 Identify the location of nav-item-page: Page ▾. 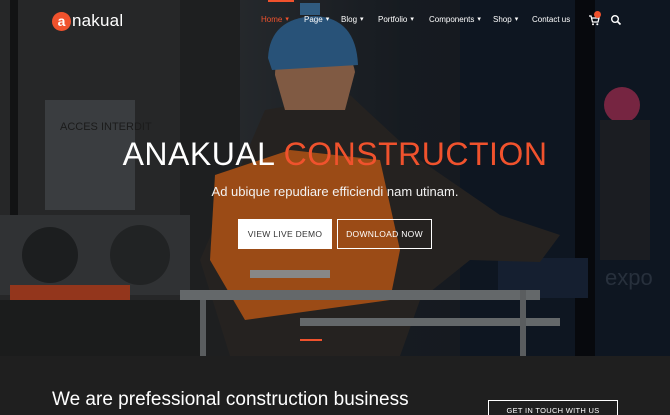
(316, 19).